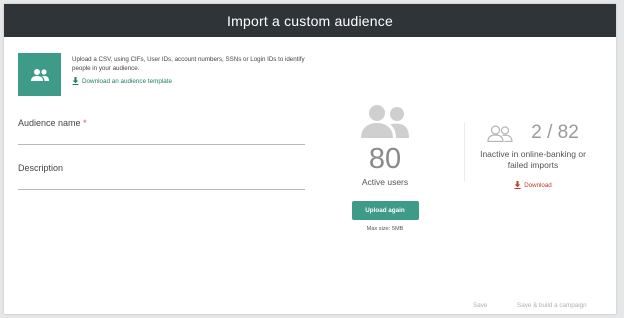  I want to click on required-marker: *, so click(85, 123).